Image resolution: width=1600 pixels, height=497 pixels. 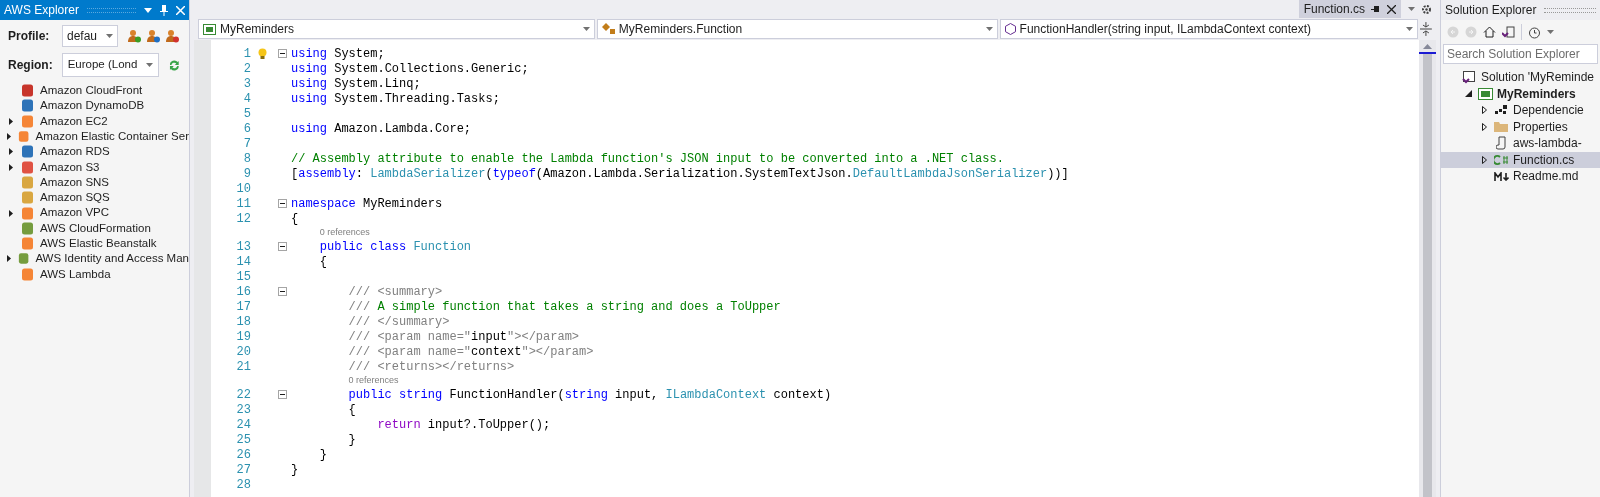 I want to click on code-line: /// <param name="context"></param>, so click(x=470, y=352).